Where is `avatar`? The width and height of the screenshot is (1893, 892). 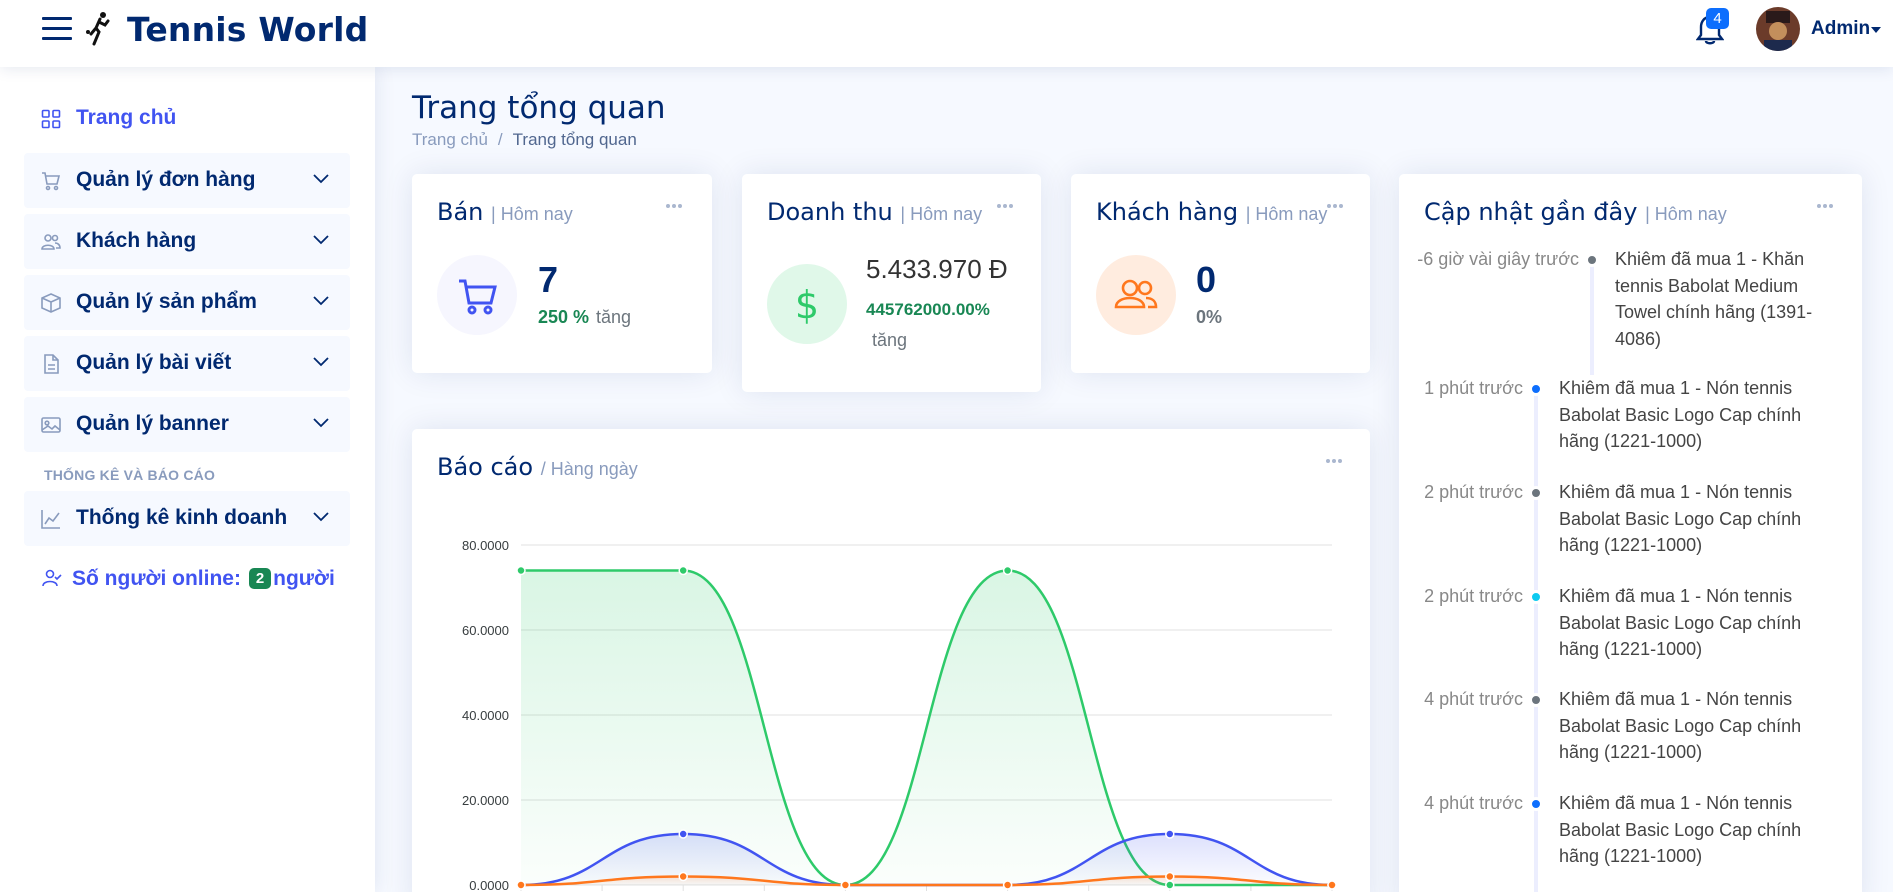 avatar is located at coordinates (1778, 29).